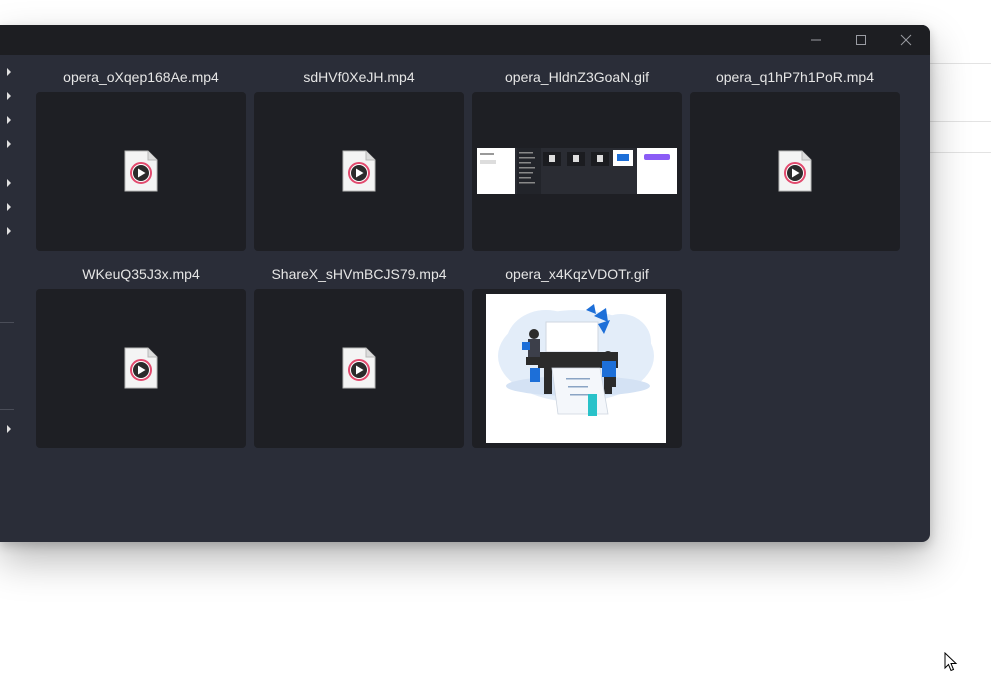  Describe the element at coordinates (577, 274) in the screenshot. I see `file-name: opera_x4KqzVDOTr.gif` at that location.